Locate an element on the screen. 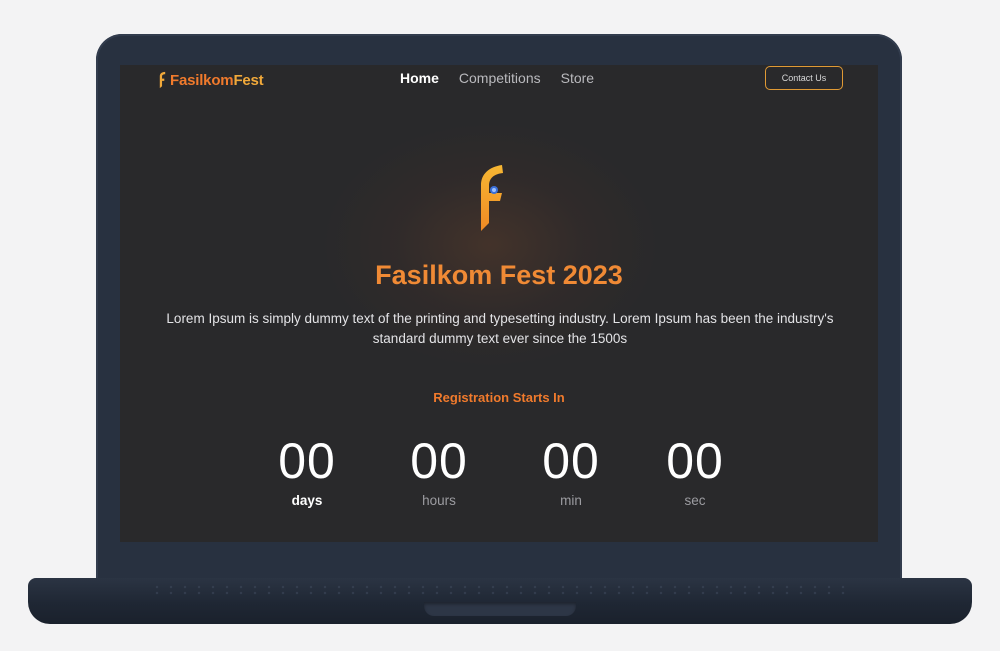 The height and width of the screenshot is (651, 1000). registration-countdown-label: Registration Starts In is located at coordinates (499, 397).